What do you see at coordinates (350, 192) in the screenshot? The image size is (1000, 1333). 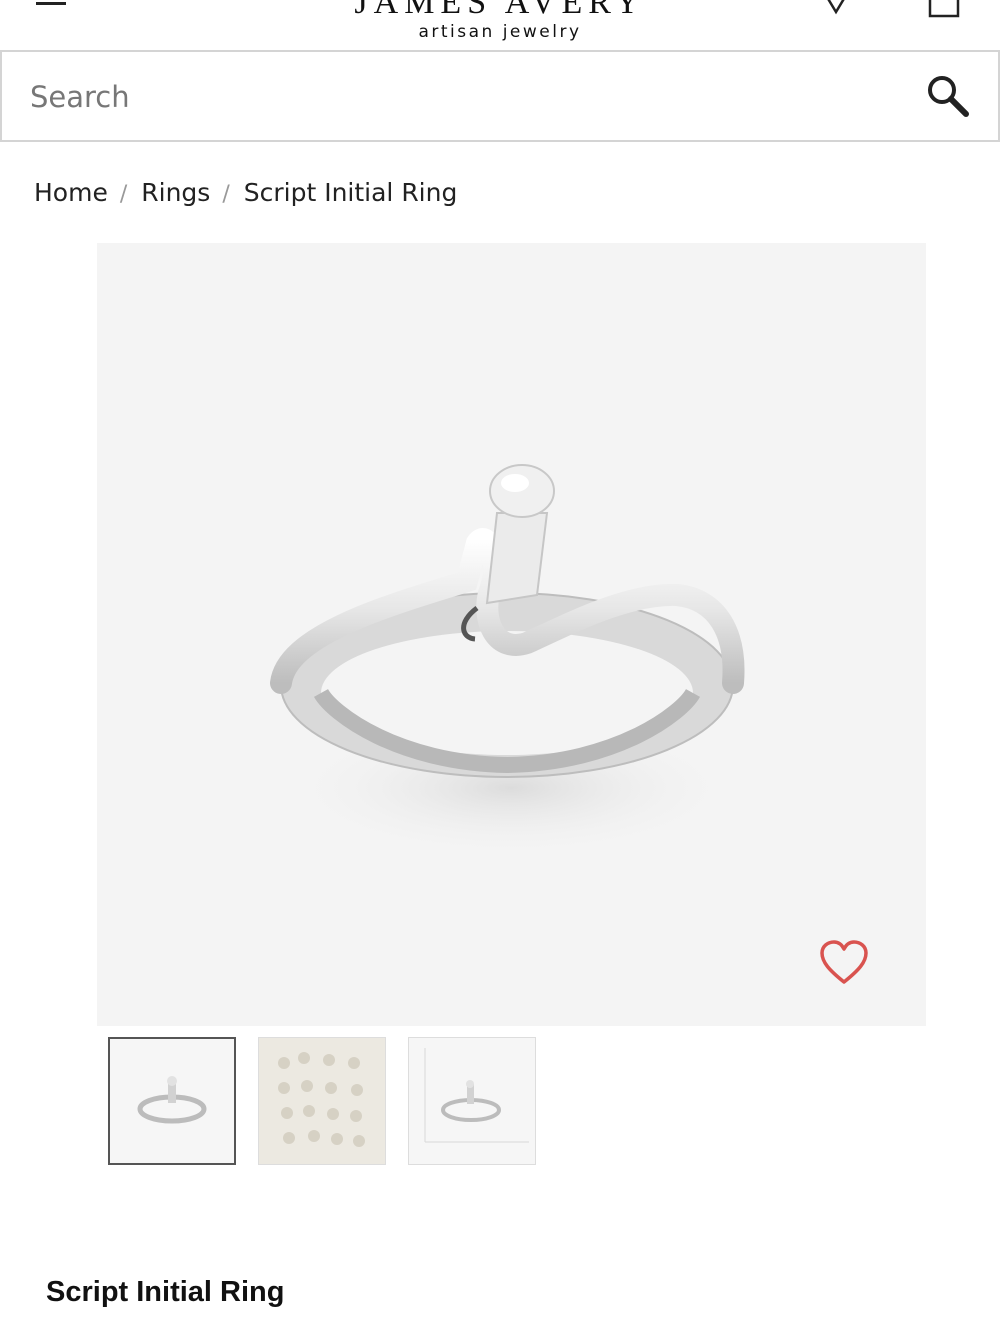 I see `breadcrumb-current: Script Initial Ring` at bounding box center [350, 192].